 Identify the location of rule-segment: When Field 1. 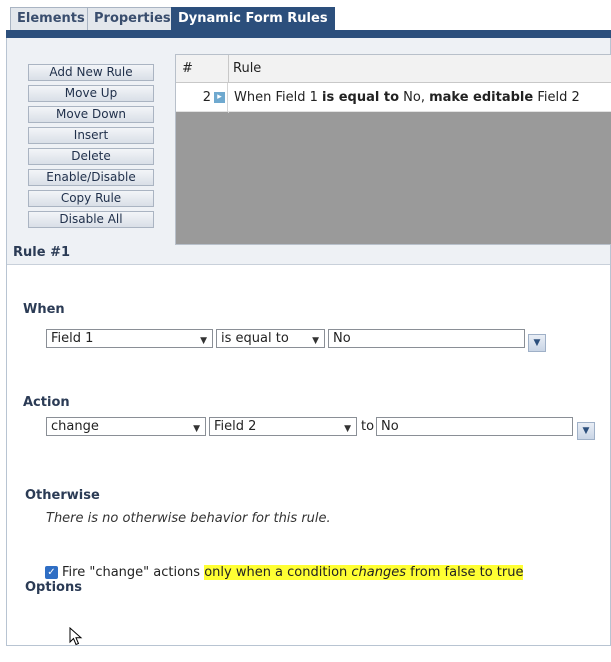
(278, 97).